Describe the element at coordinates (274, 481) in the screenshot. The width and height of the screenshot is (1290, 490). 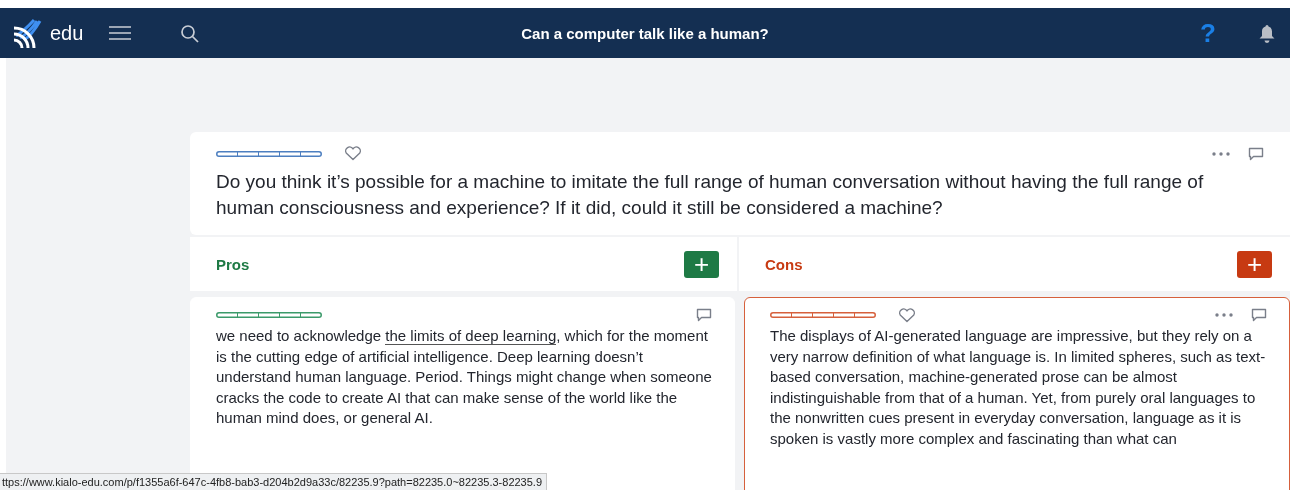
I see `status-url: ttps://www.kialo-edu.com/p/f1355a6f-647c-4fb8-bab3-d204b2d9a33c/82235.9?path=82235.0~82235.3-82235.9` at that location.